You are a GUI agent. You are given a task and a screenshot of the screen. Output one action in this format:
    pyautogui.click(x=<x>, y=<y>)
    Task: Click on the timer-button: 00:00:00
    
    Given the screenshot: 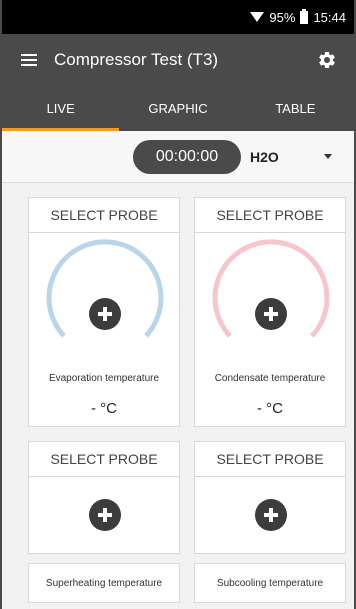 What is the action you would take?
    pyautogui.click(x=187, y=157)
    